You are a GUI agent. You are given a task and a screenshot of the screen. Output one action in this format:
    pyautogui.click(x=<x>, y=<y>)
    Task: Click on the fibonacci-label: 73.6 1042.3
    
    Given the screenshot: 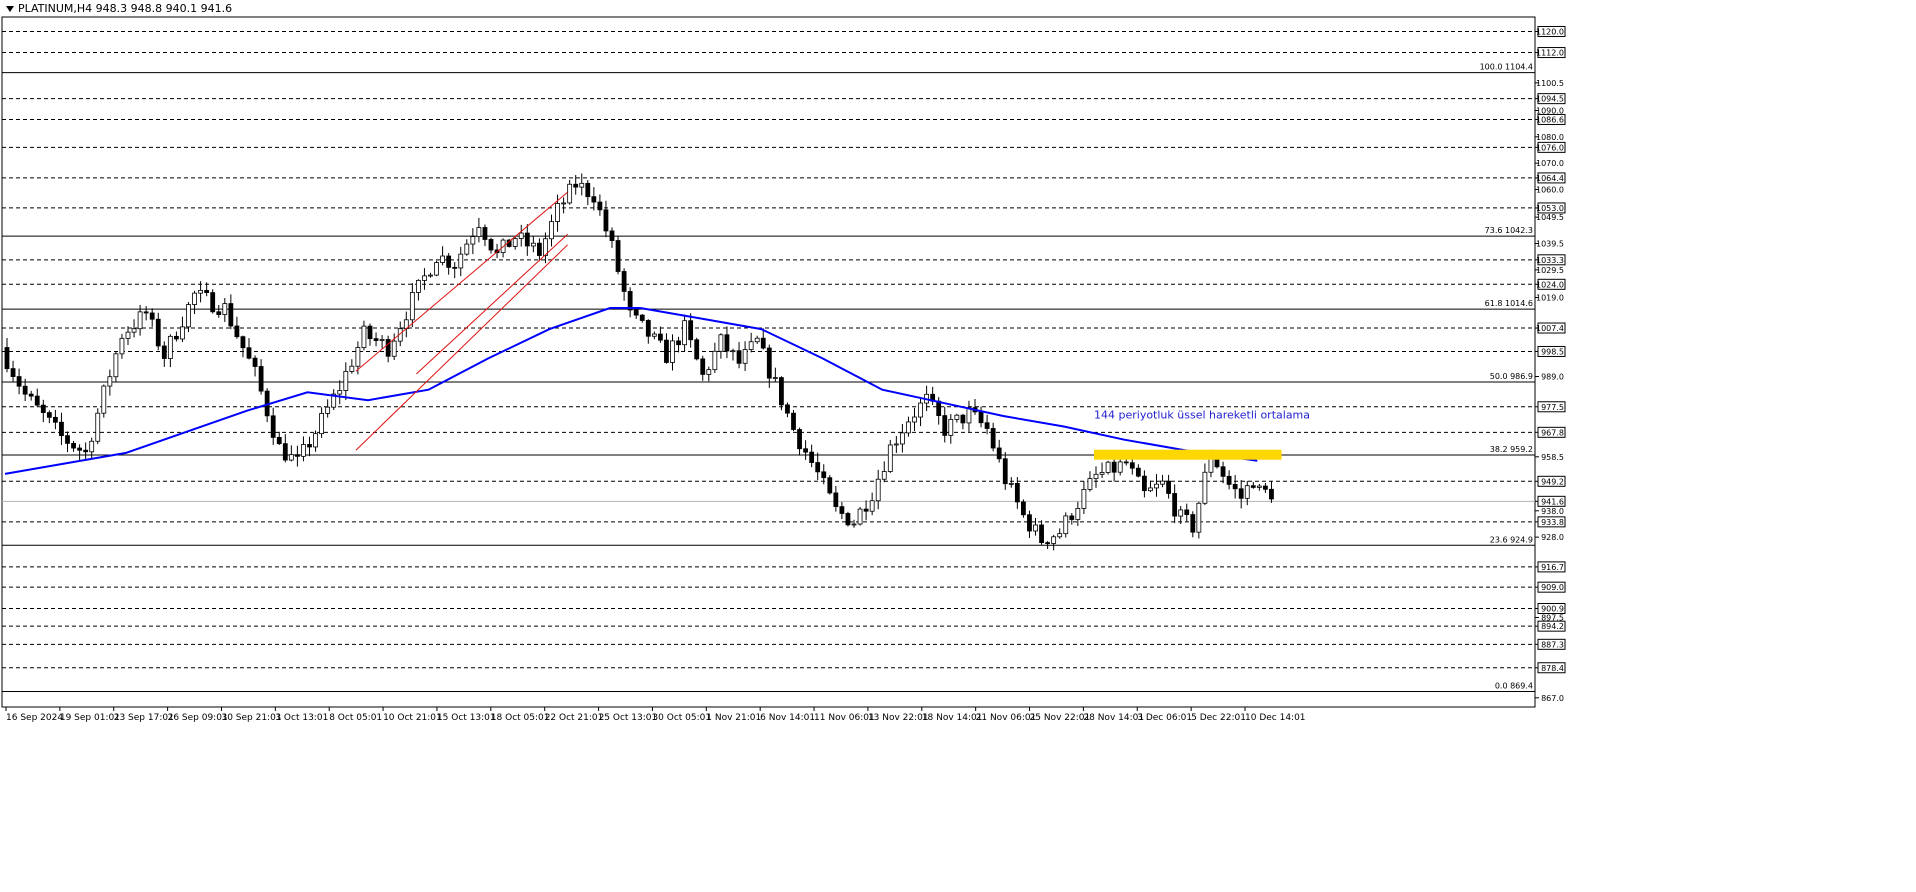 What is the action you would take?
    pyautogui.click(x=1509, y=230)
    